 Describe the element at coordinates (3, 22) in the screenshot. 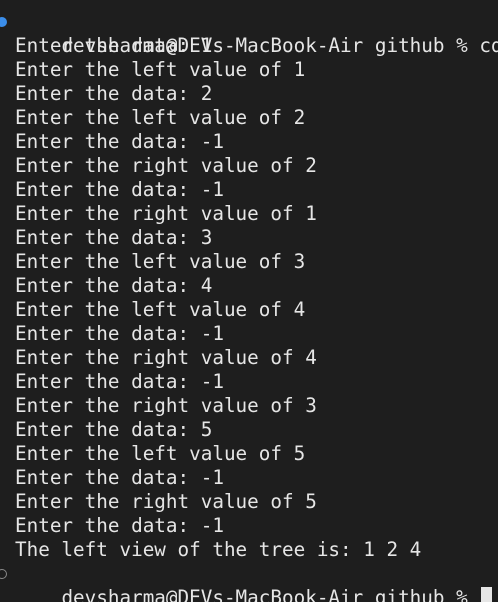

I see `command-status-icon` at that location.